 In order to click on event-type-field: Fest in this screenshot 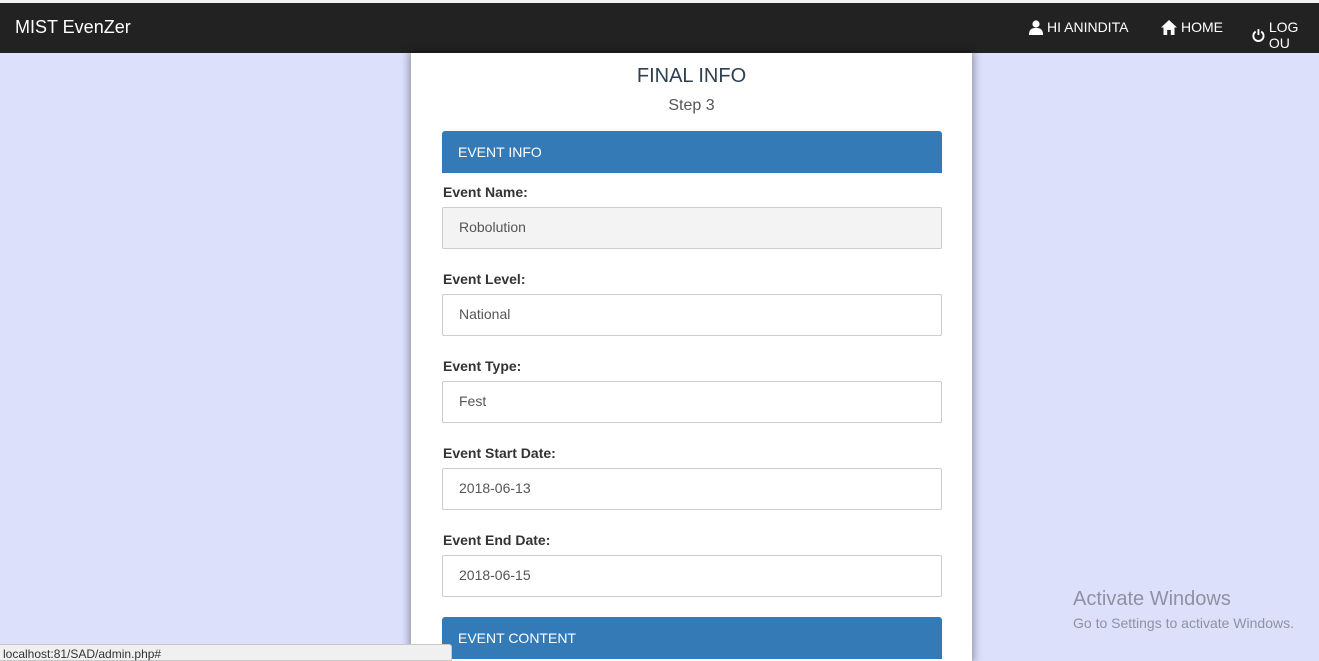, I will do `click(692, 402)`.